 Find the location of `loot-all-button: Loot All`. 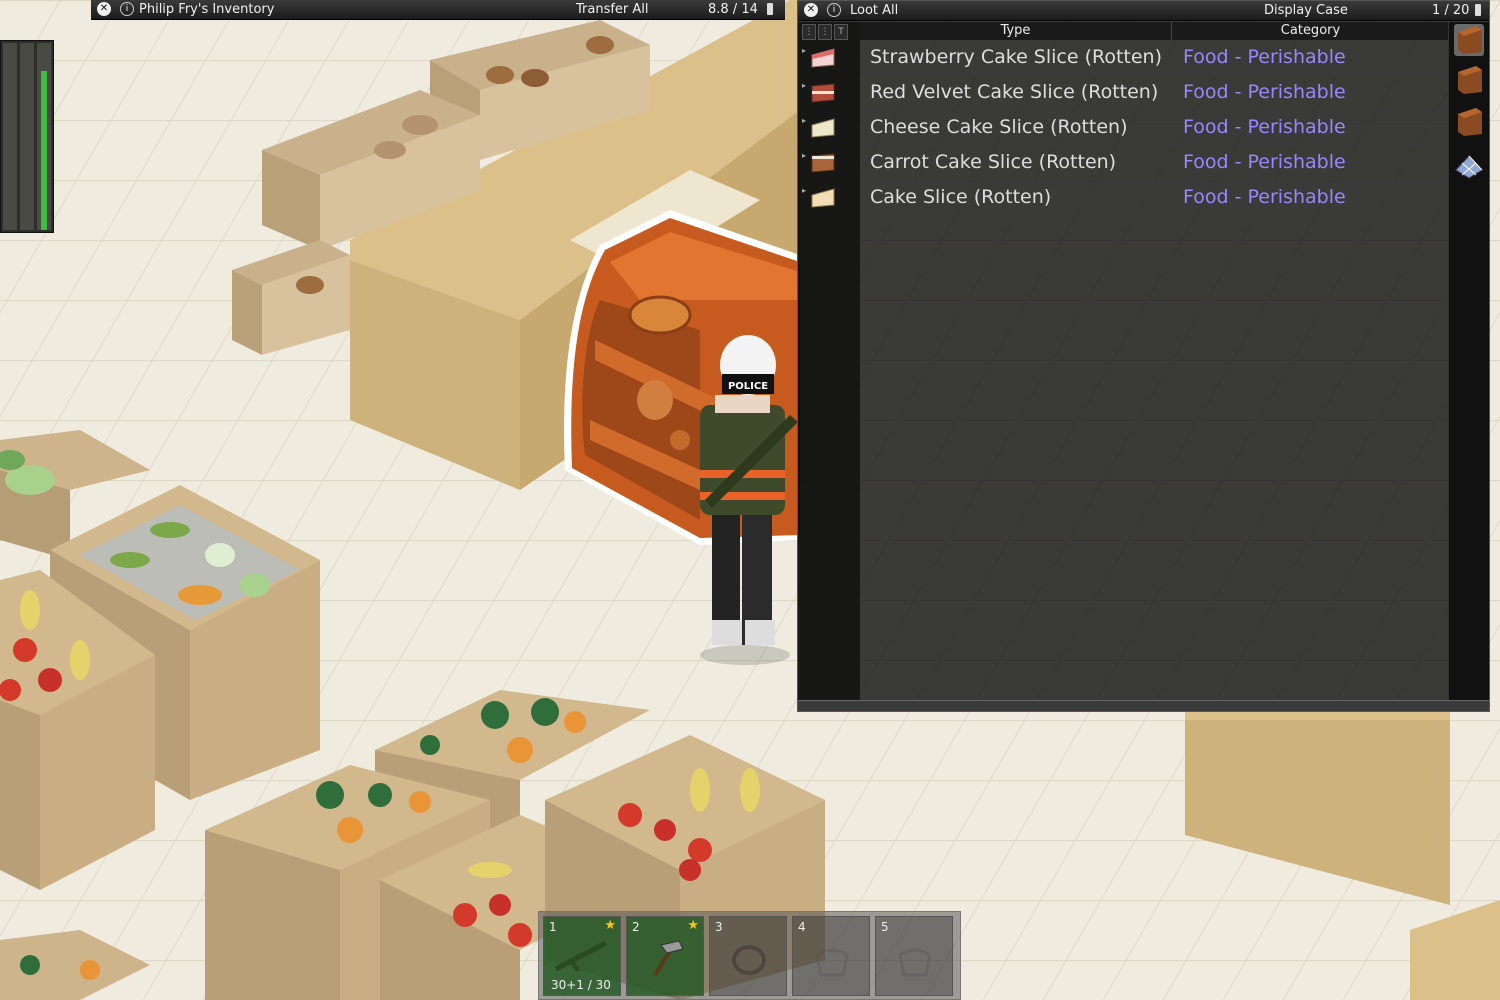

loot-all-button: Loot All is located at coordinates (874, 11).